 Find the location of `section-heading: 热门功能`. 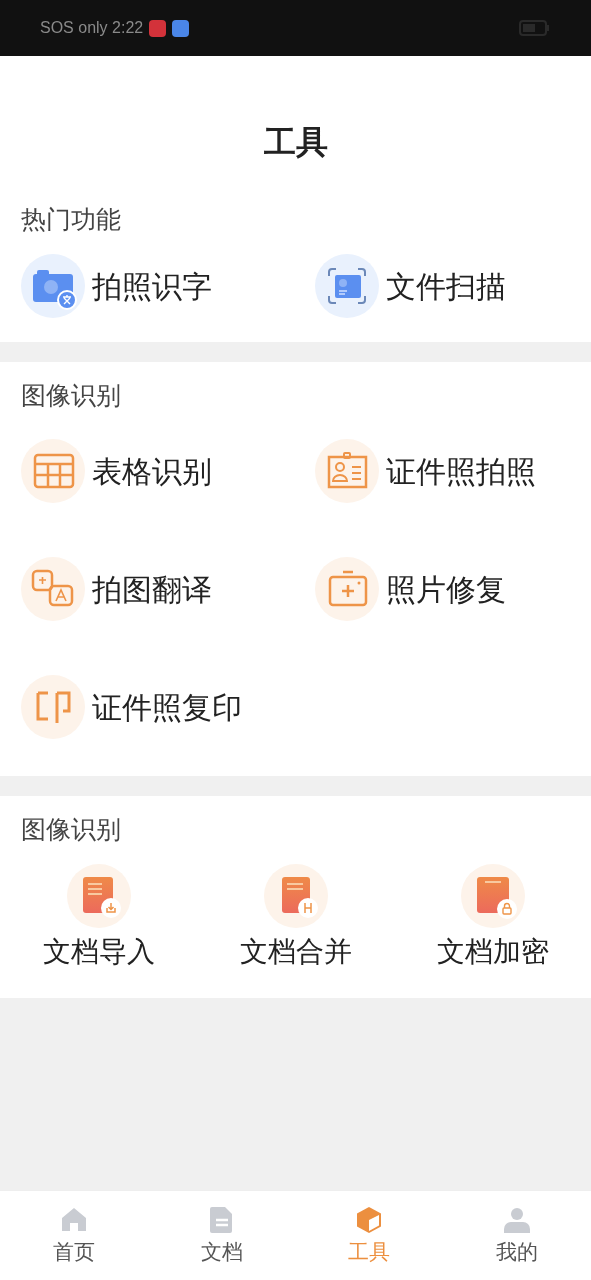

section-heading: 热门功能 is located at coordinates (71, 219).